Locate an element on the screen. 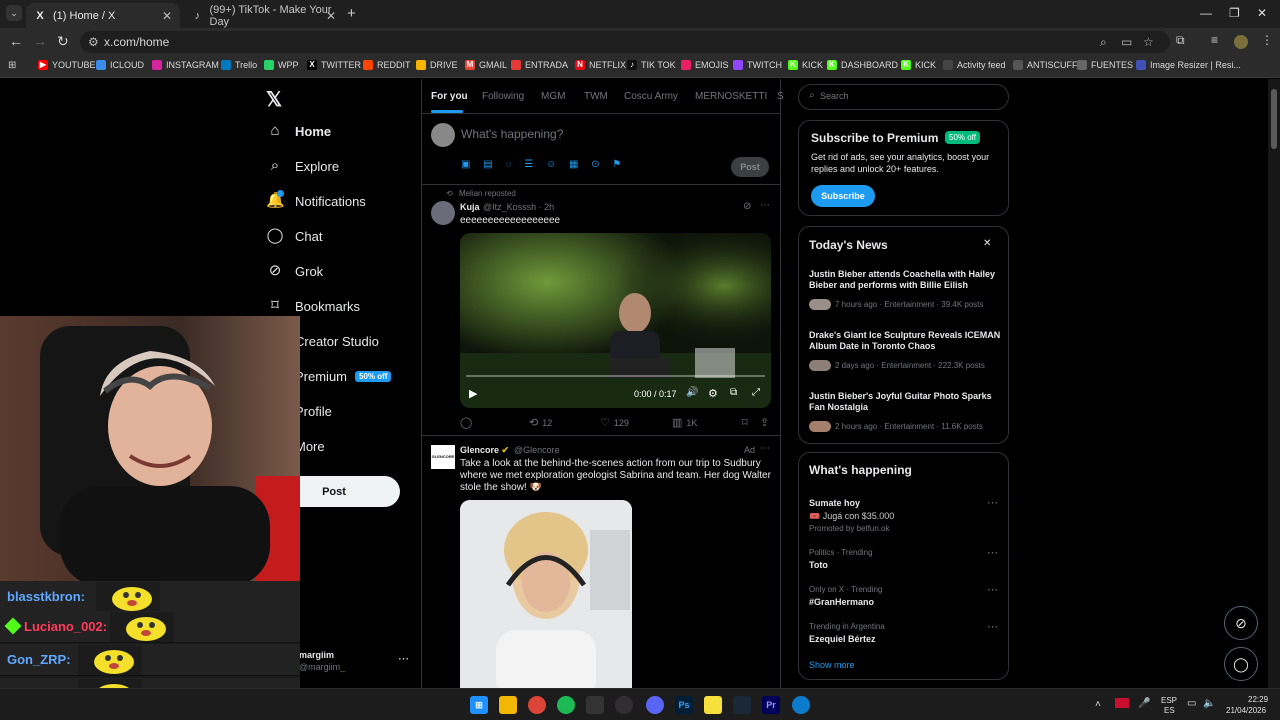 The height and width of the screenshot is (720, 1280). media-icon: ▣ is located at coordinates (465, 164).